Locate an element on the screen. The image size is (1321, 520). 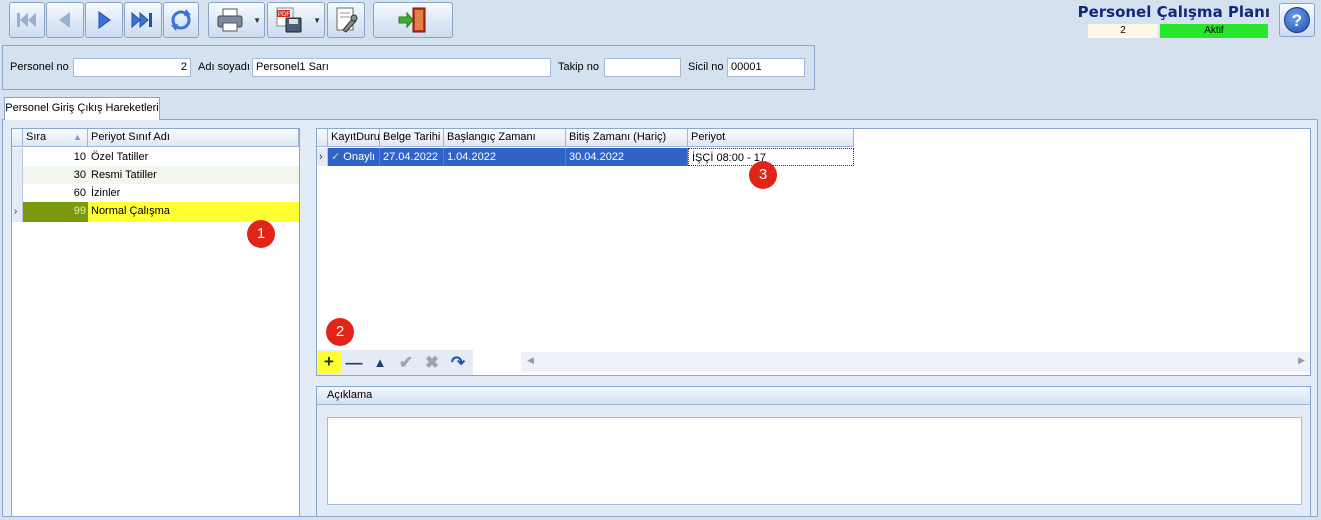
previous-record-icon is located at coordinates (64, 20).